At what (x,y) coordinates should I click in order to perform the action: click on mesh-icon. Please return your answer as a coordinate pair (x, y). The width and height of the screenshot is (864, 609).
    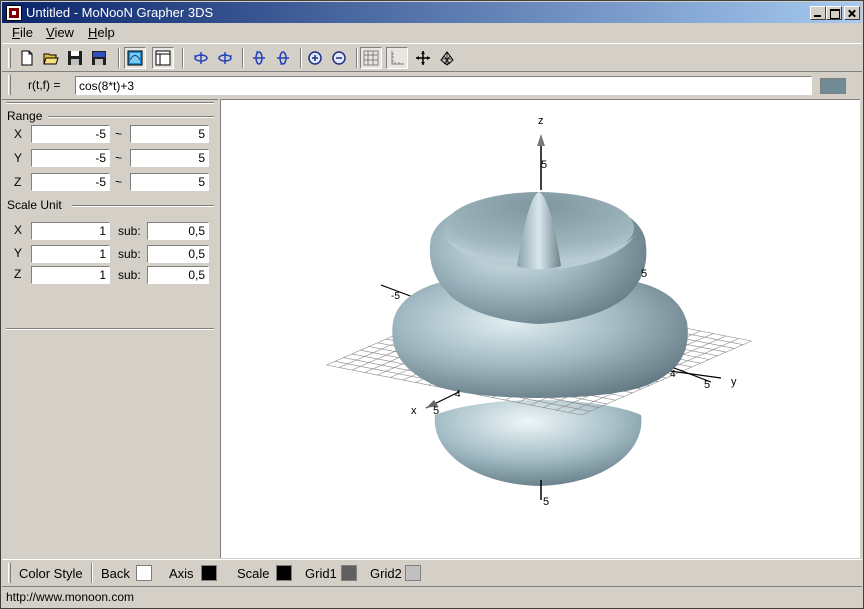
    Looking at the image, I should click on (447, 58).